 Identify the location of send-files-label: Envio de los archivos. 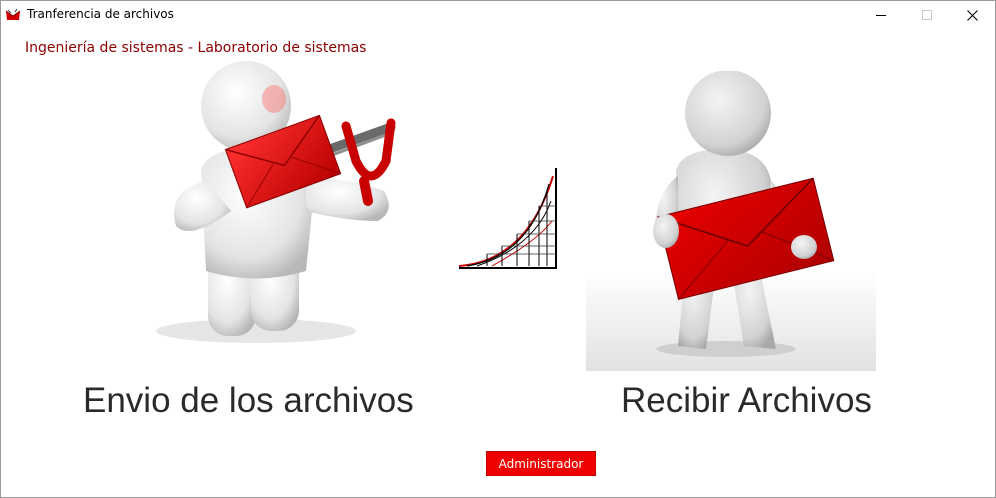
(248, 401).